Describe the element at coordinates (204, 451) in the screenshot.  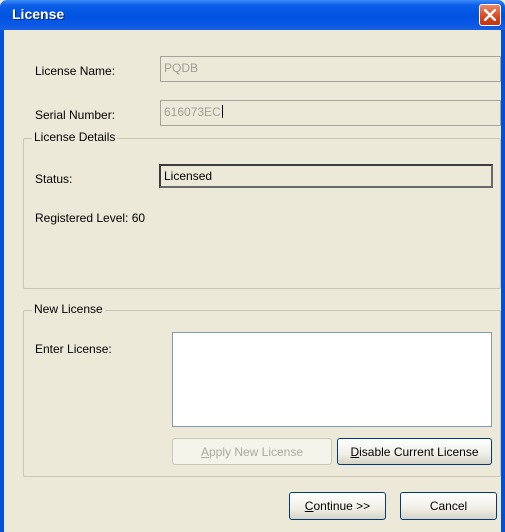
I see `apply-mnemonic: A` at that location.